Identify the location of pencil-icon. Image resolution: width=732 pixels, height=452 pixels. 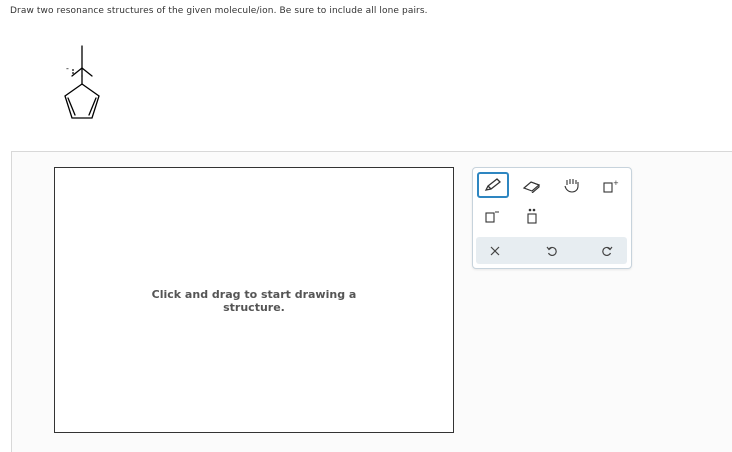
(492, 184).